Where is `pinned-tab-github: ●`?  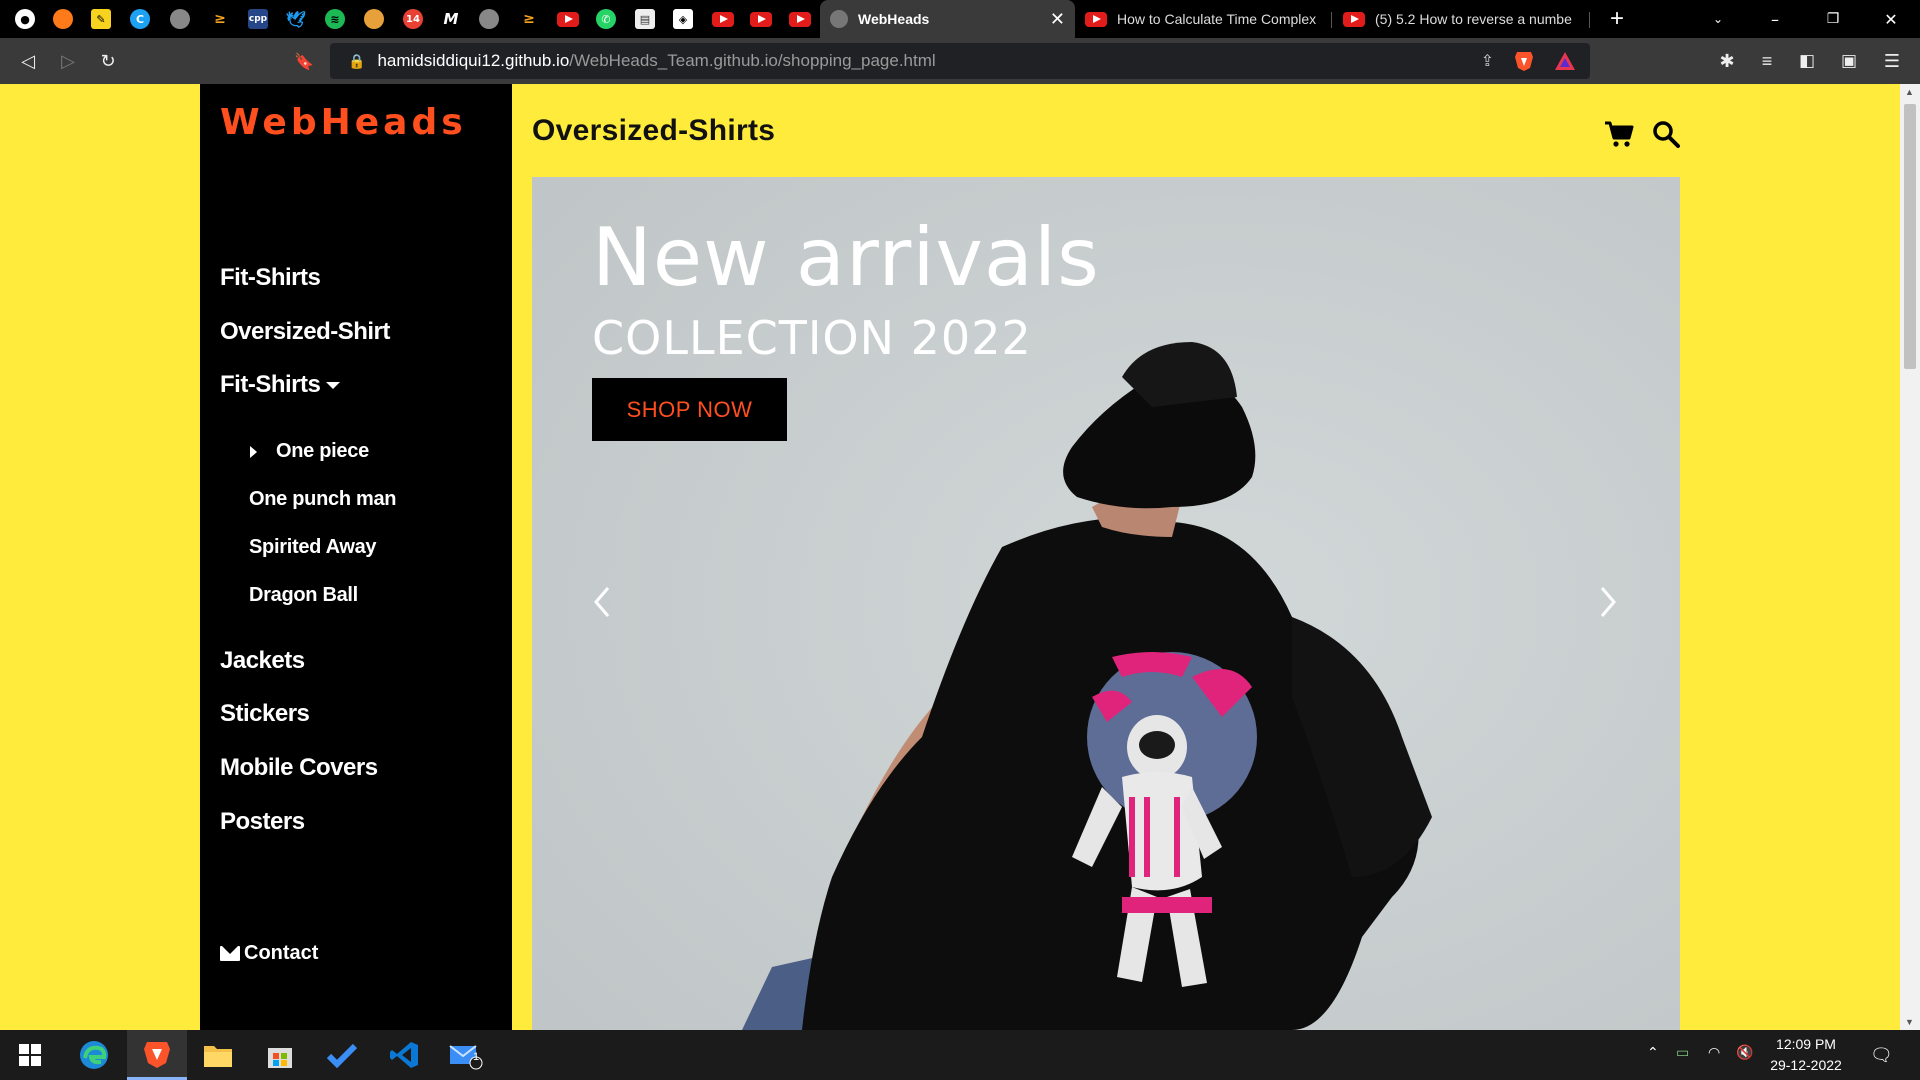 pinned-tab-github: ● is located at coordinates (25, 19).